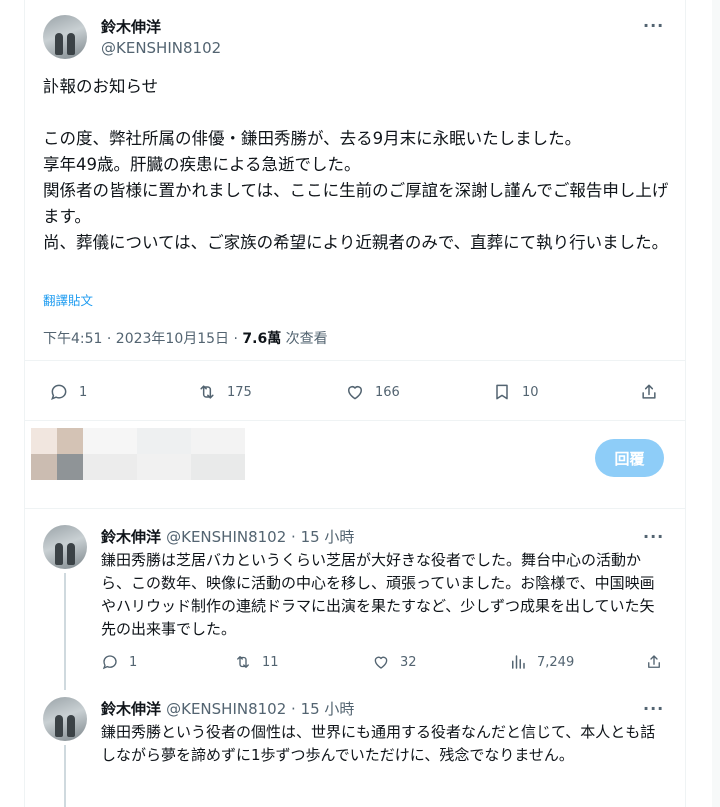 The width and height of the screenshot is (720, 807). I want to click on tweet-text-heading: 訃報のお知らせ, so click(101, 86).